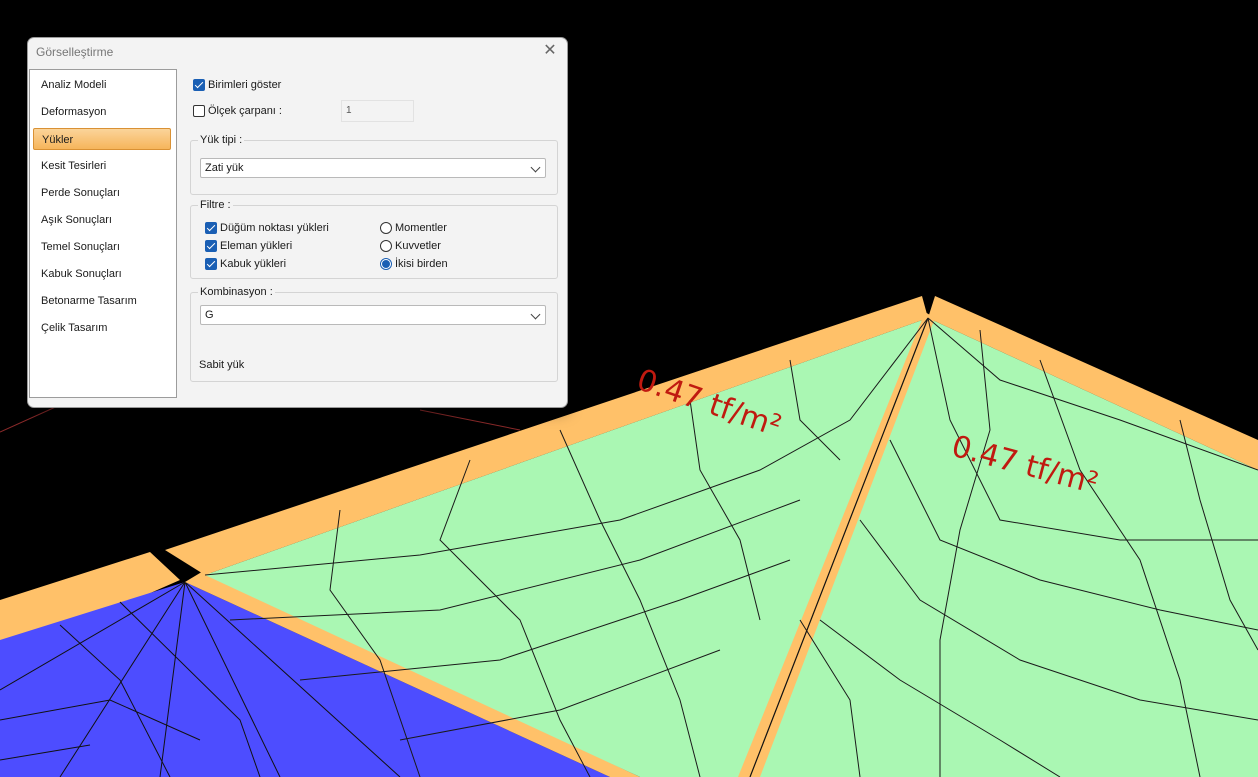 This screenshot has width=1258, height=777. I want to click on element-loads-checkbox, so click(211, 246).